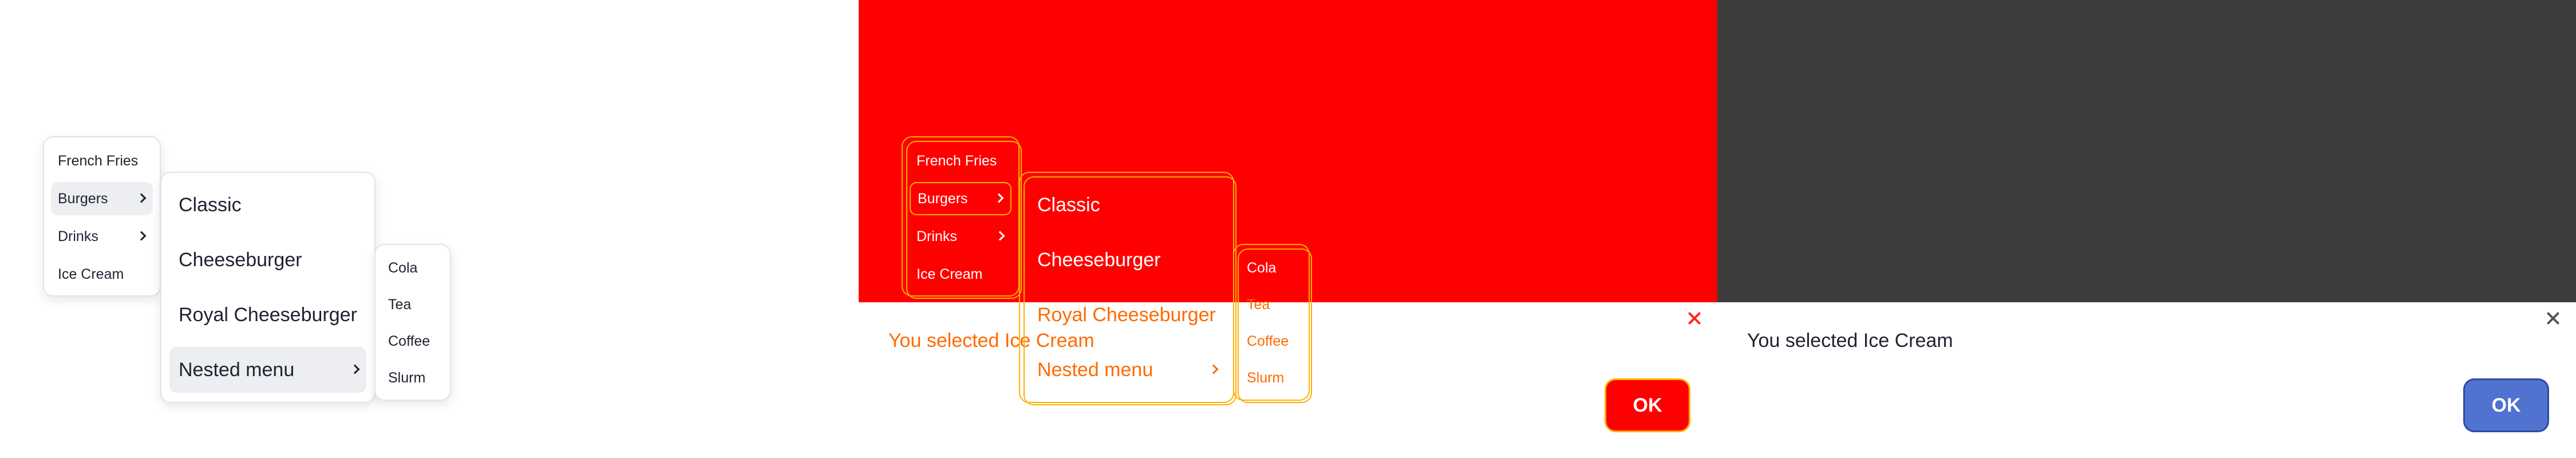 This screenshot has height=458, width=2576. What do you see at coordinates (1850, 341) in the screenshot?
I see `dialog-message: You selected Ice Cream` at bounding box center [1850, 341].